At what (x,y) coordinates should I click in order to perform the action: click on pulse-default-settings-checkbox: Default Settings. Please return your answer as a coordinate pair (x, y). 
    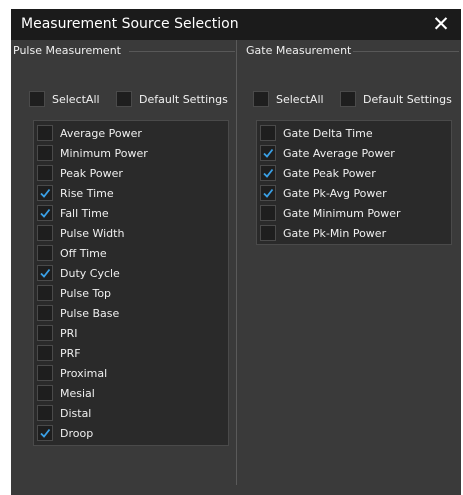
    Looking at the image, I should click on (172, 99).